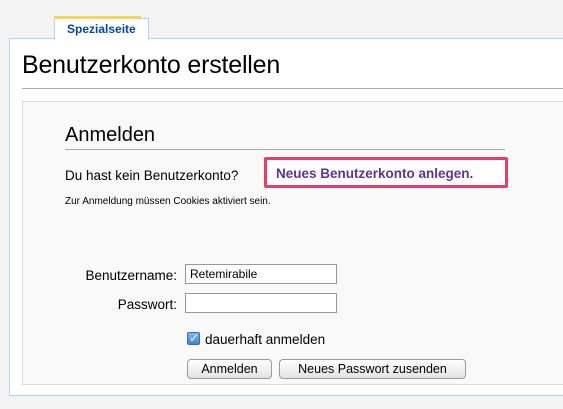  I want to click on section-title: Anmelden, so click(110, 135).